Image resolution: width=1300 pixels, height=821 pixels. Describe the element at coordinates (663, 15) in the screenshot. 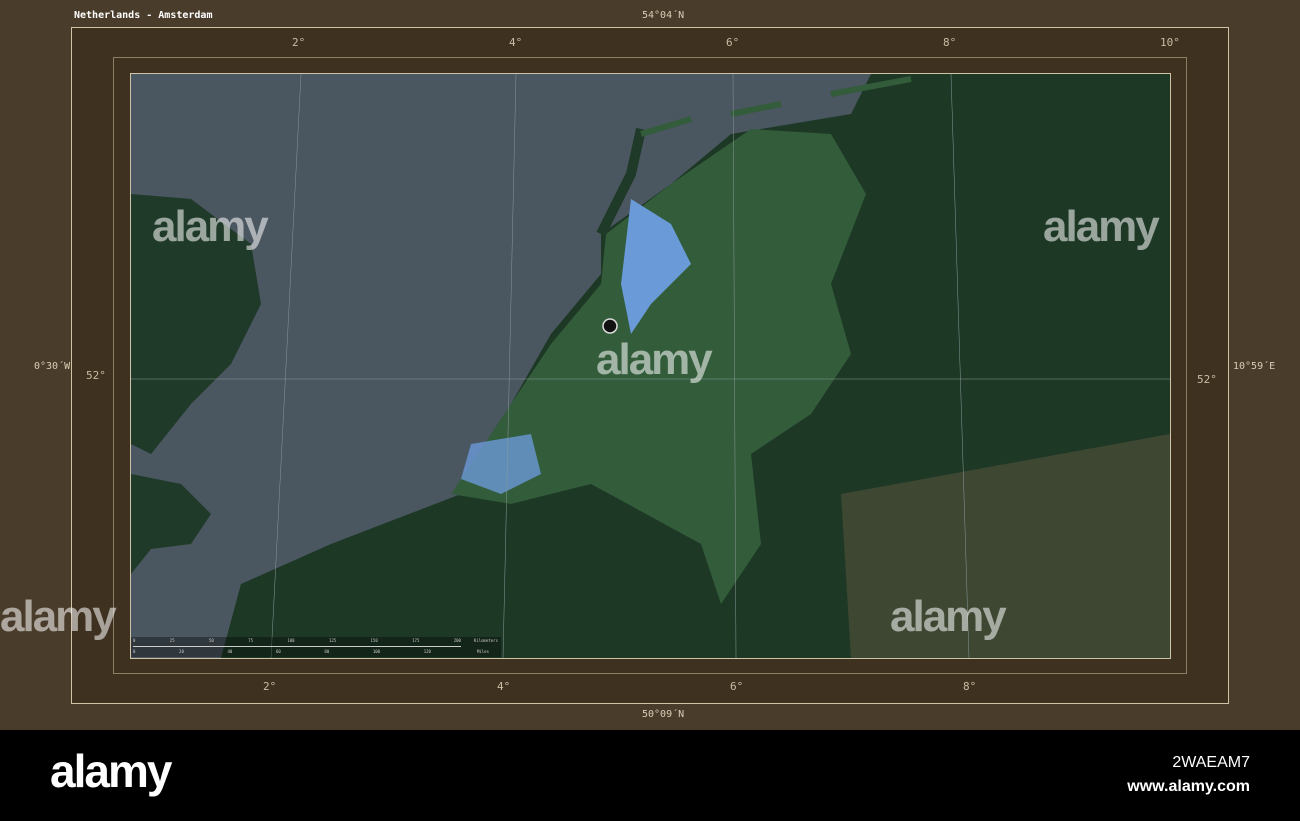

I see `top-latitude: 54°04´N` at that location.